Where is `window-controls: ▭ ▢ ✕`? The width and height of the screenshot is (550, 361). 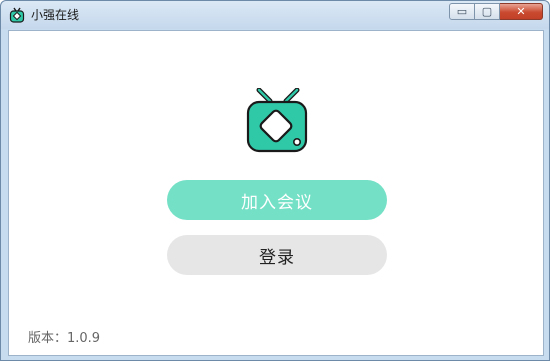 window-controls: ▭ ▢ ✕ is located at coordinates (496, 12).